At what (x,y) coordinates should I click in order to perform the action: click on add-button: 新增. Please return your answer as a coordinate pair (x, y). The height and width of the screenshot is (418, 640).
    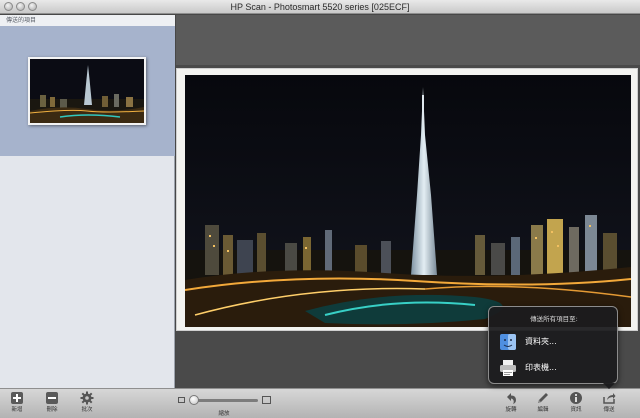
    Looking at the image, I should click on (17, 402).